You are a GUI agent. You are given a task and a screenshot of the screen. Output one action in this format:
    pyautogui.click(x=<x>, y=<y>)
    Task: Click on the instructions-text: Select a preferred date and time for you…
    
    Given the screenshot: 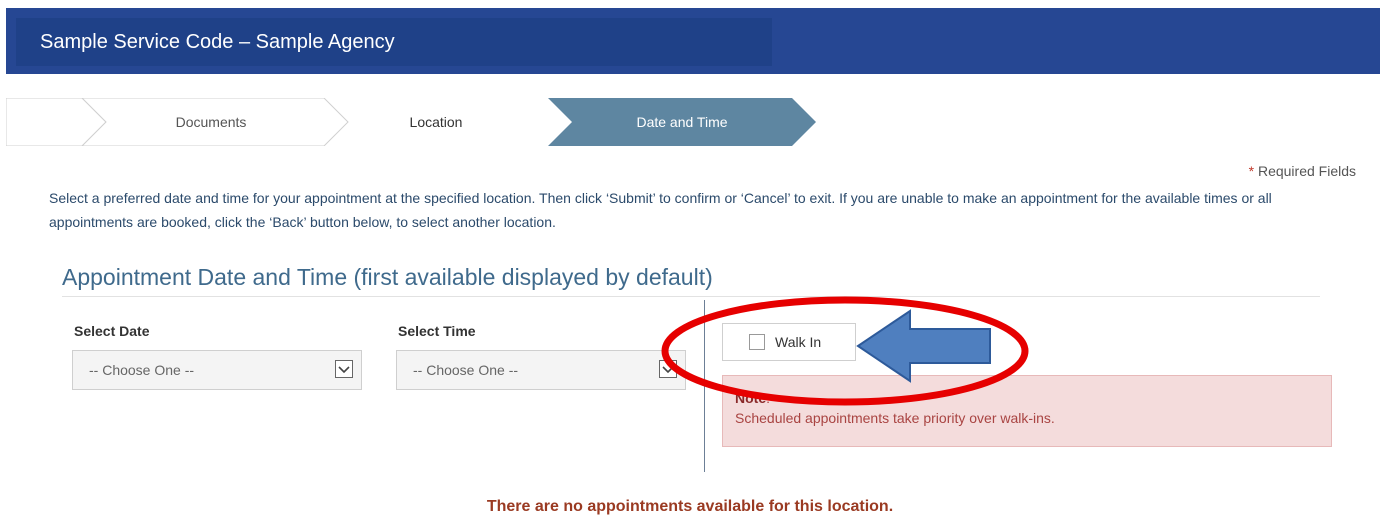 What is the action you would take?
    pyautogui.click(x=660, y=210)
    